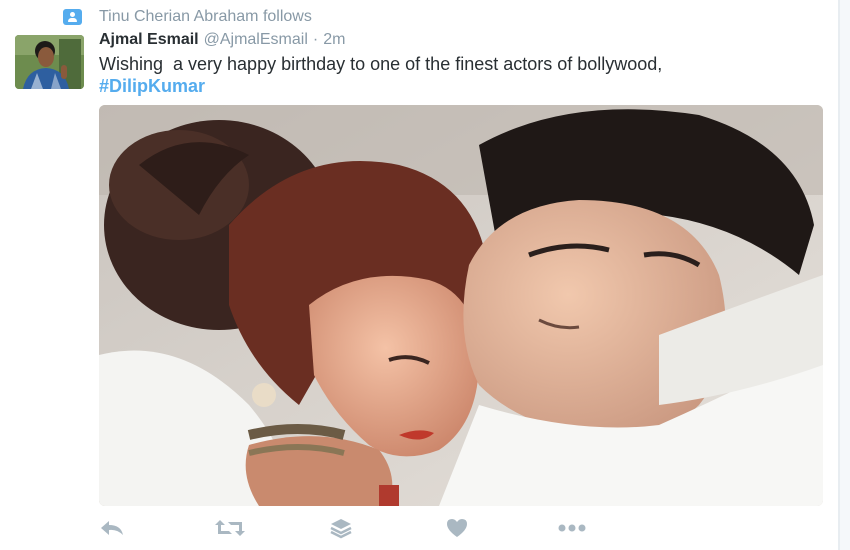 Image resolution: width=850 pixels, height=550 pixels. I want to click on reply-icon, so click(112, 528).